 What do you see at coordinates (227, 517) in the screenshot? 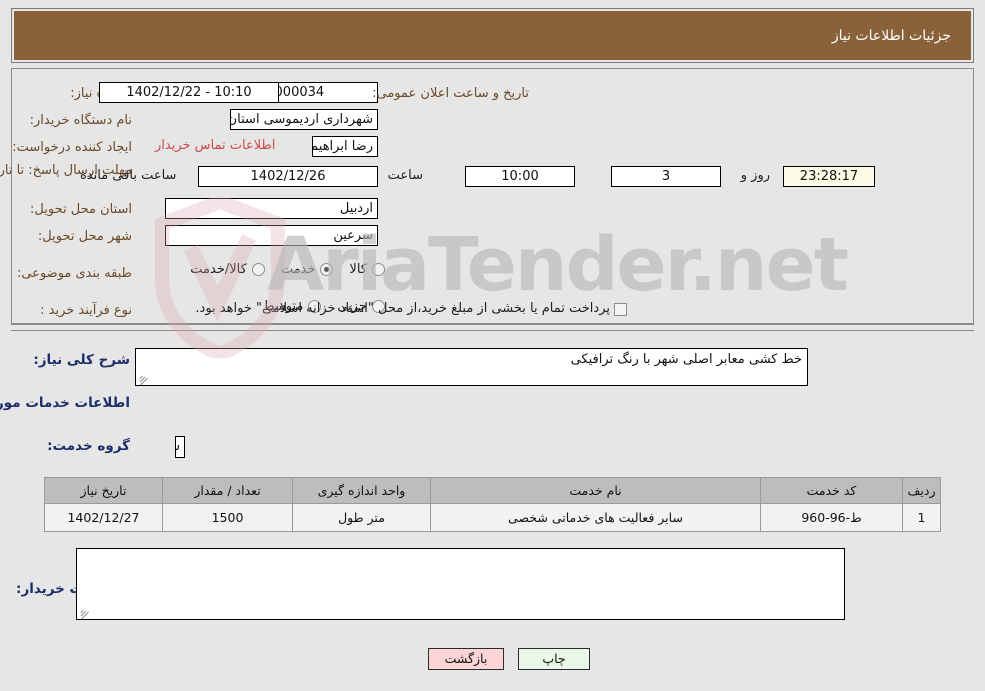
I see `cell-quantity: 1500` at bounding box center [227, 517].